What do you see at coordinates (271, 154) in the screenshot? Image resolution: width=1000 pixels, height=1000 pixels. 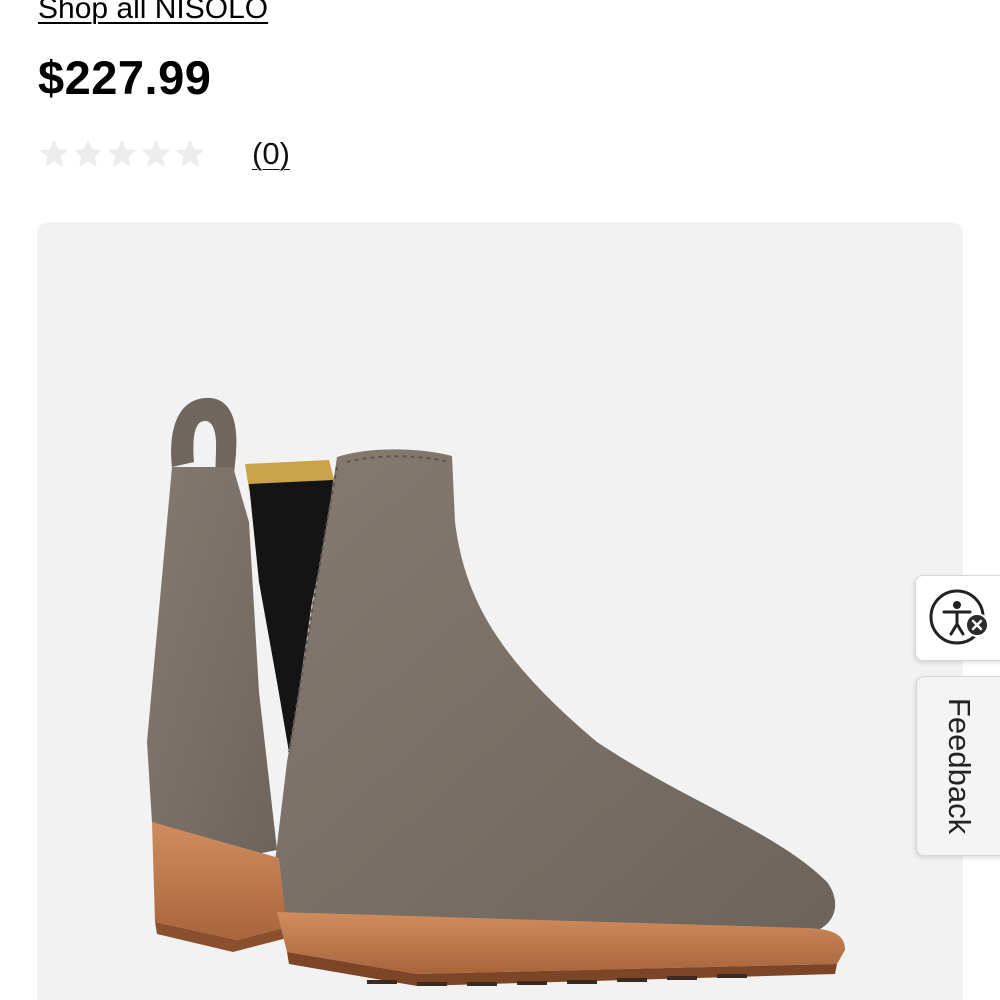 I see `review-count-link: (0)` at bounding box center [271, 154].